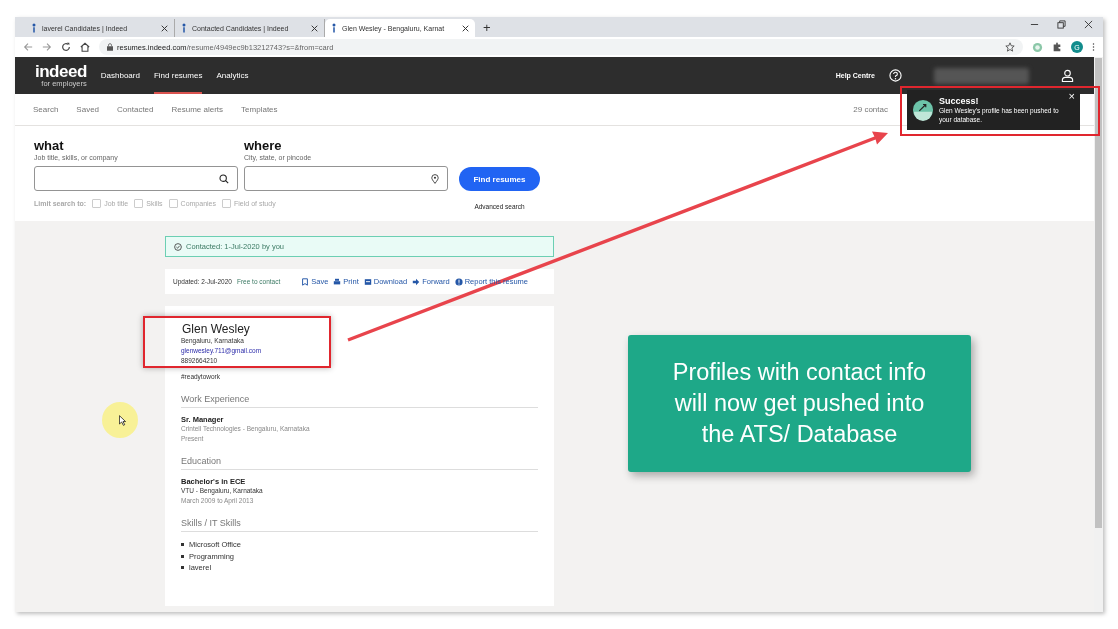  Describe the element at coordinates (499, 179) in the screenshot. I see `find-resumes-button: Find resumes` at that location.